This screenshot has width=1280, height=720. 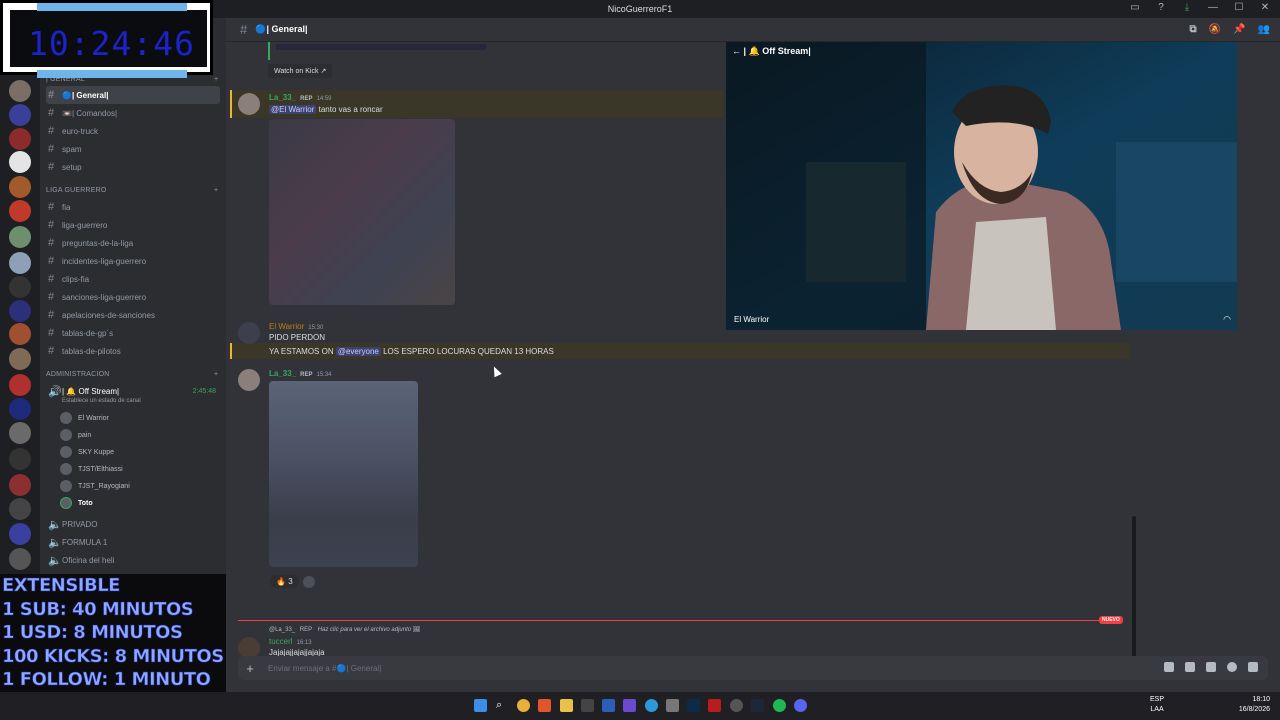 I want to click on category-admin: ADMINISTRACION +, so click(x=132, y=374).